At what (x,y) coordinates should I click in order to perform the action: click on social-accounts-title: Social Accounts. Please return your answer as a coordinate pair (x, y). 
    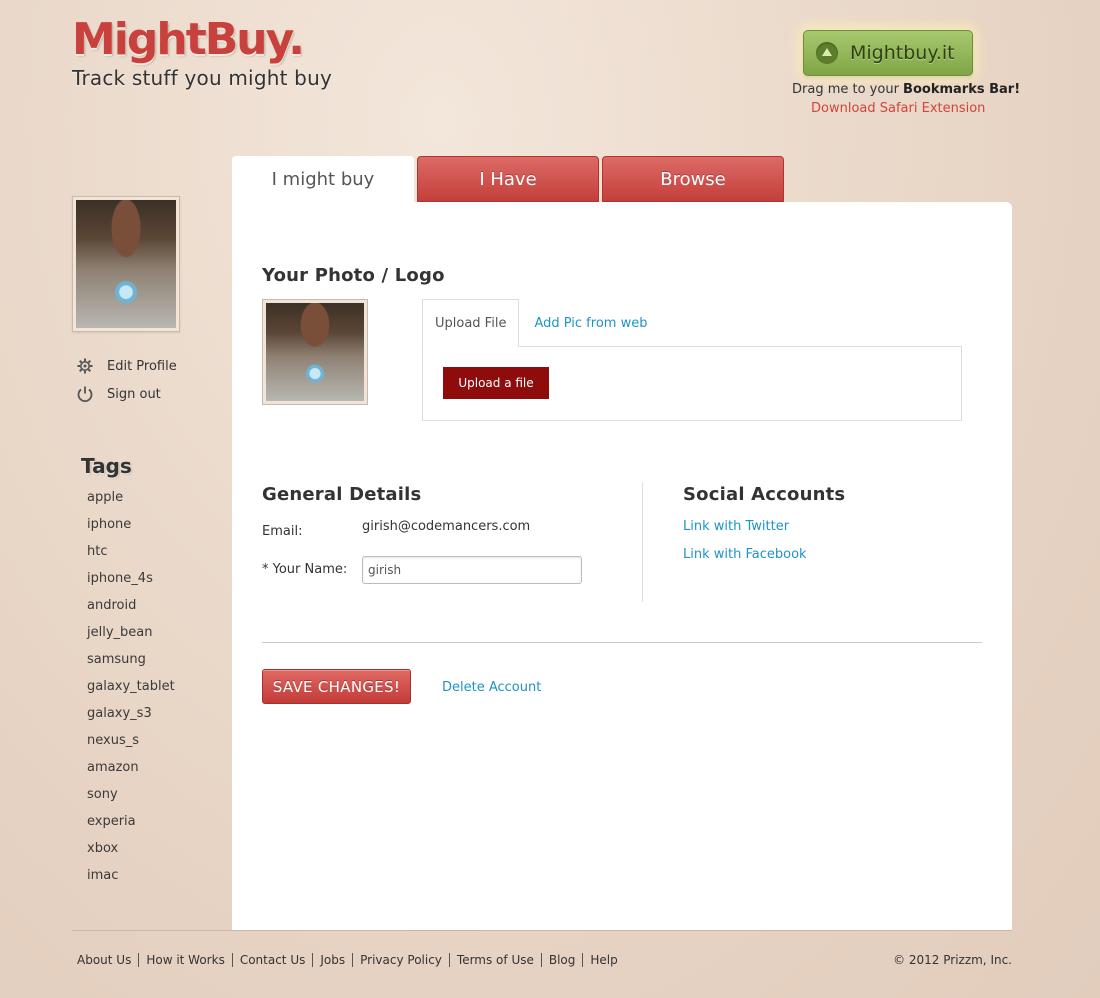
    Looking at the image, I should click on (764, 494).